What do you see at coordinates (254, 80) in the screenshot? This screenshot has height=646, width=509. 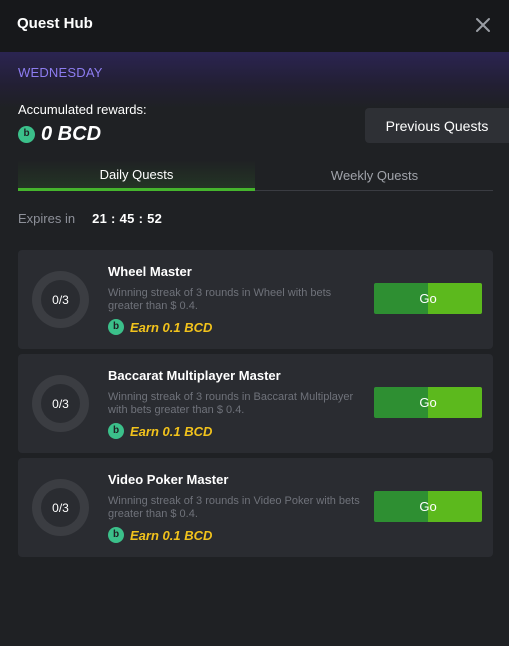 I see `day-banner: WEDNESDAY` at bounding box center [254, 80].